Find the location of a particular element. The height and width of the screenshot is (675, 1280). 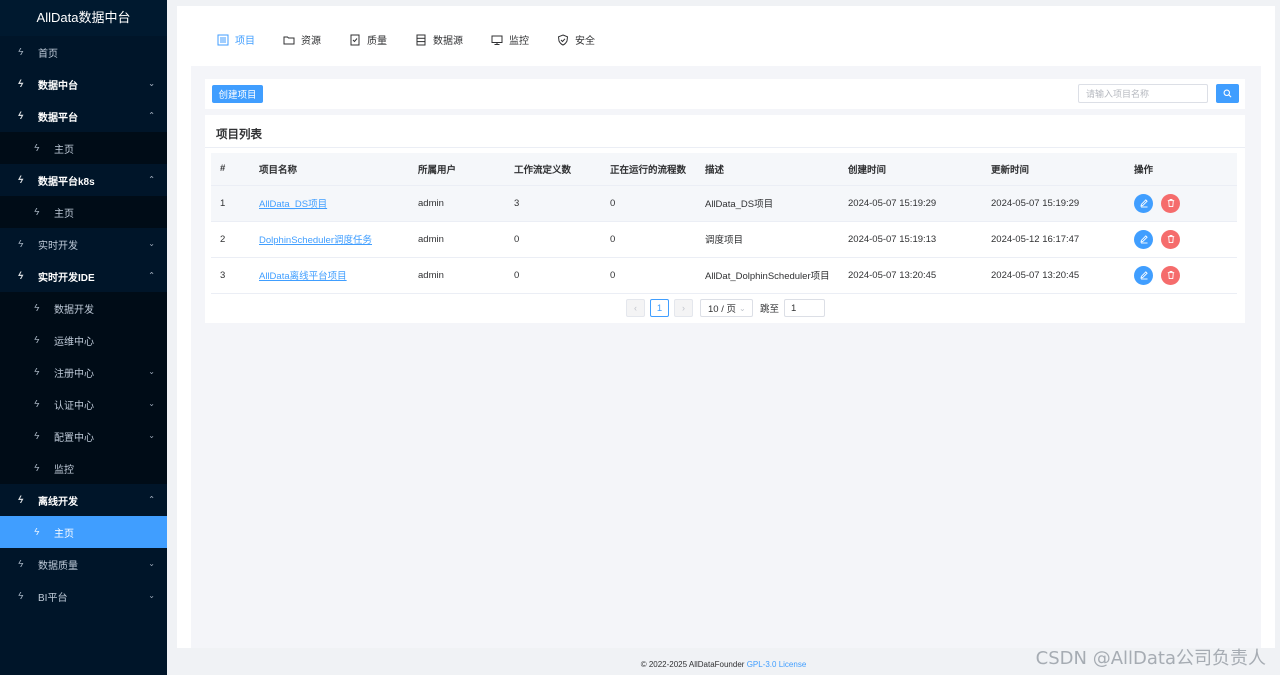

column-header: 更新时间 is located at coordinates (1053, 169).